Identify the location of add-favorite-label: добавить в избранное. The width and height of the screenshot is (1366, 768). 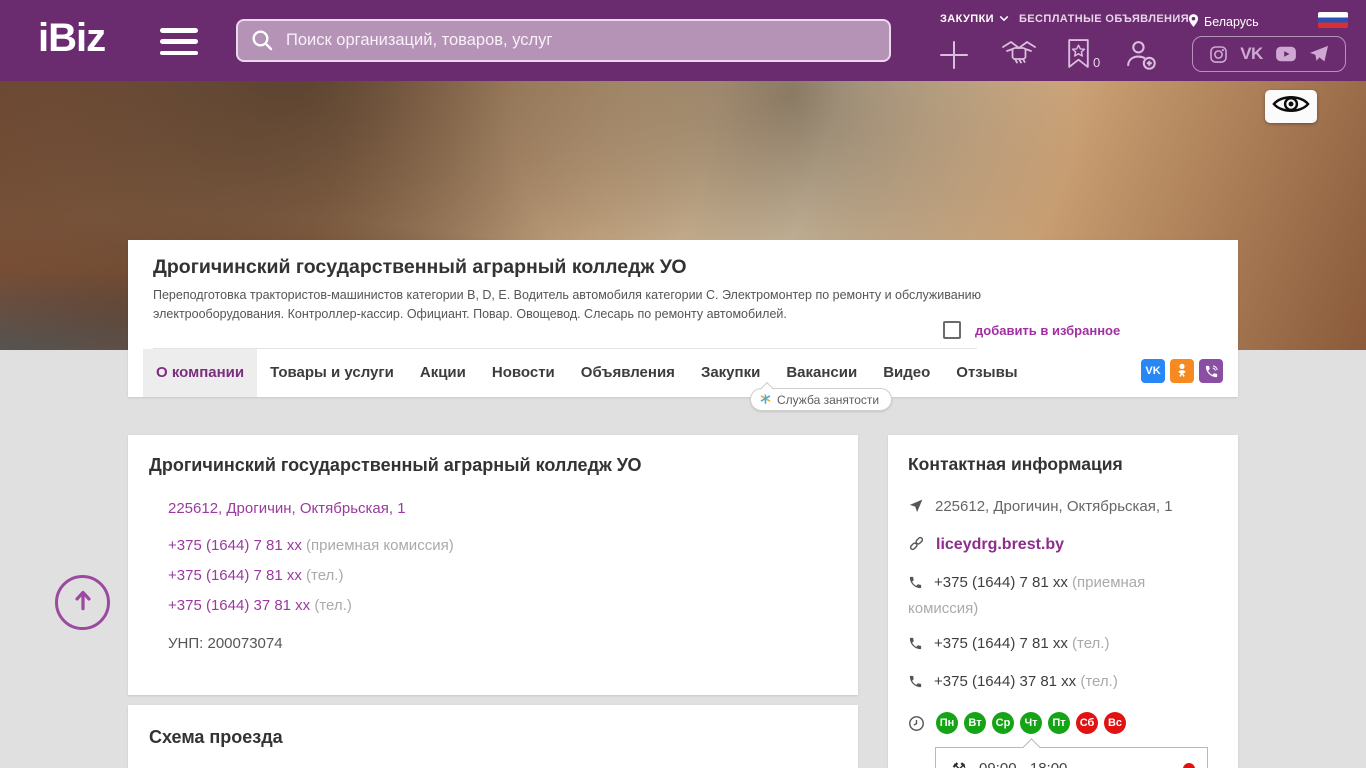
(1047, 330).